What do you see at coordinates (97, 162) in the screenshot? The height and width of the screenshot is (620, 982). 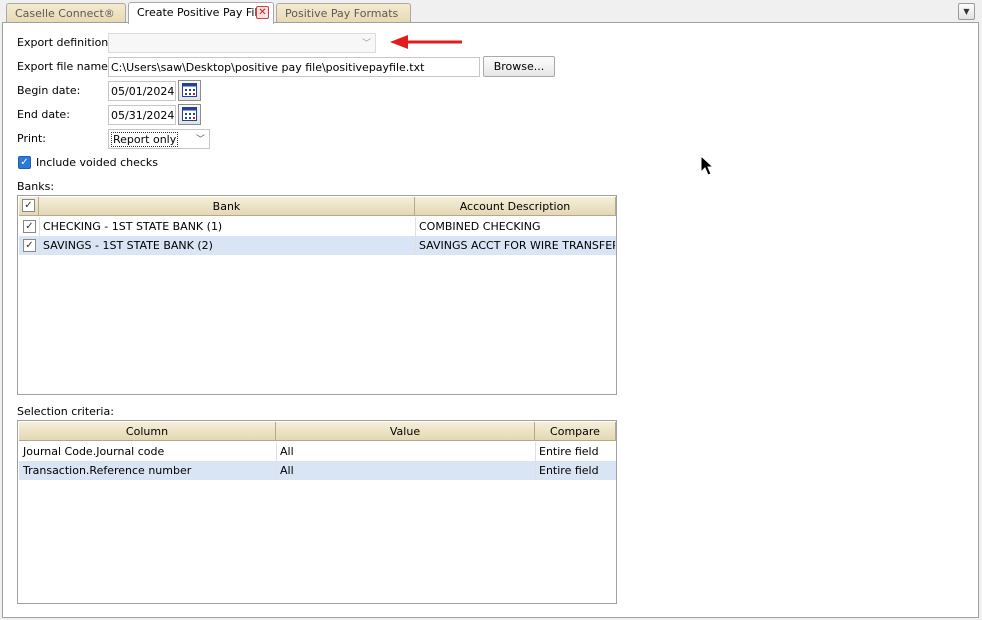 I see `include-voided-checks-label: Include voided checks` at bounding box center [97, 162].